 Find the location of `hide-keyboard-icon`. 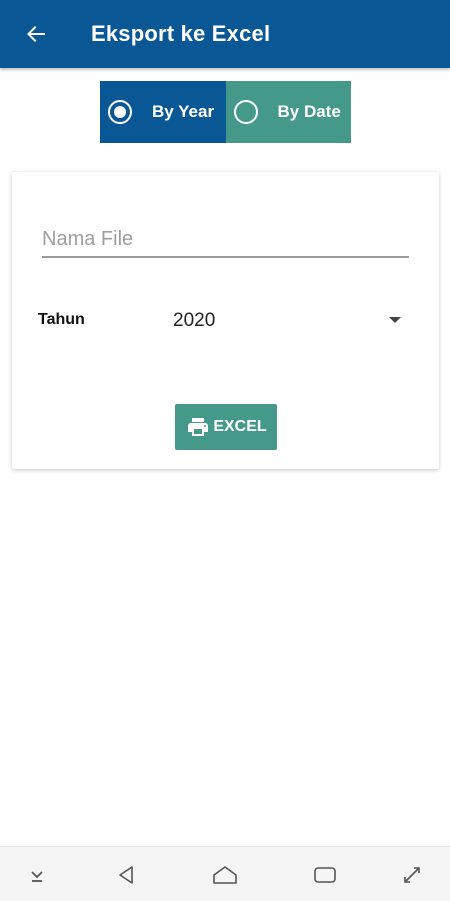

hide-keyboard-icon is located at coordinates (37, 876).